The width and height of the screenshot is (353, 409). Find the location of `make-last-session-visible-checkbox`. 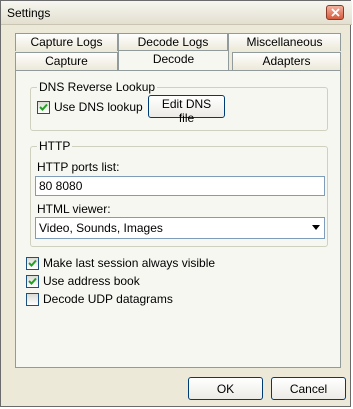

make-last-session-visible-checkbox is located at coordinates (32, 263).